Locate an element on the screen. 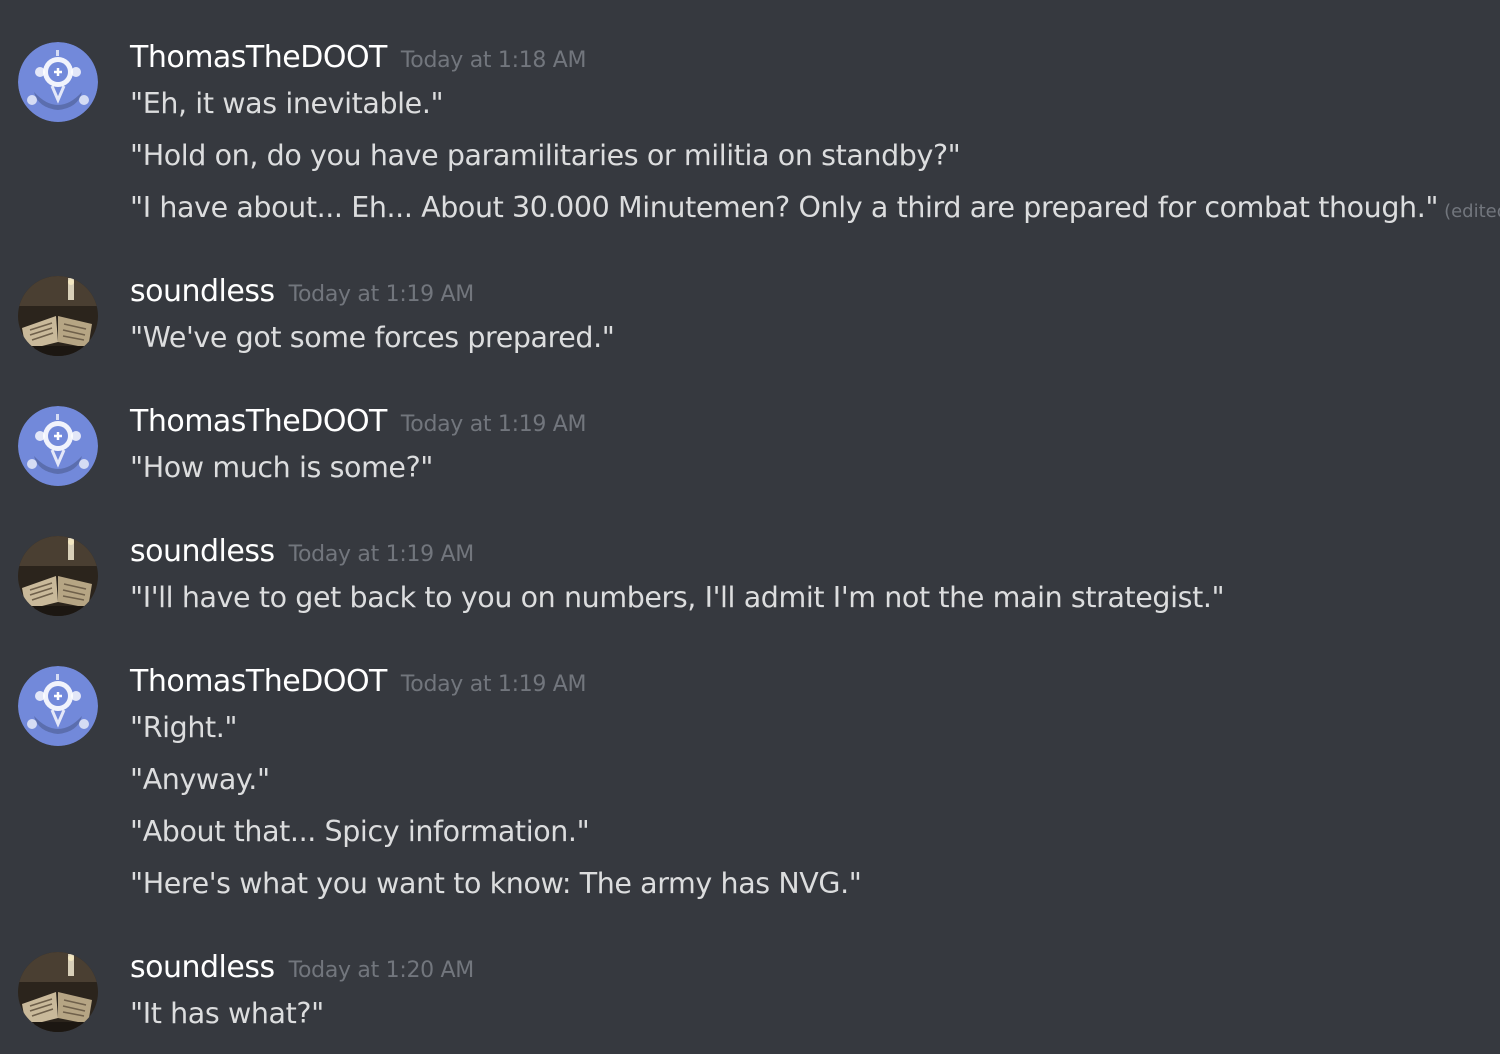 This screenshot has height=1054, width=1500. message-header: soundless Today at 1:20 AM is located at coordinates (302, 970).